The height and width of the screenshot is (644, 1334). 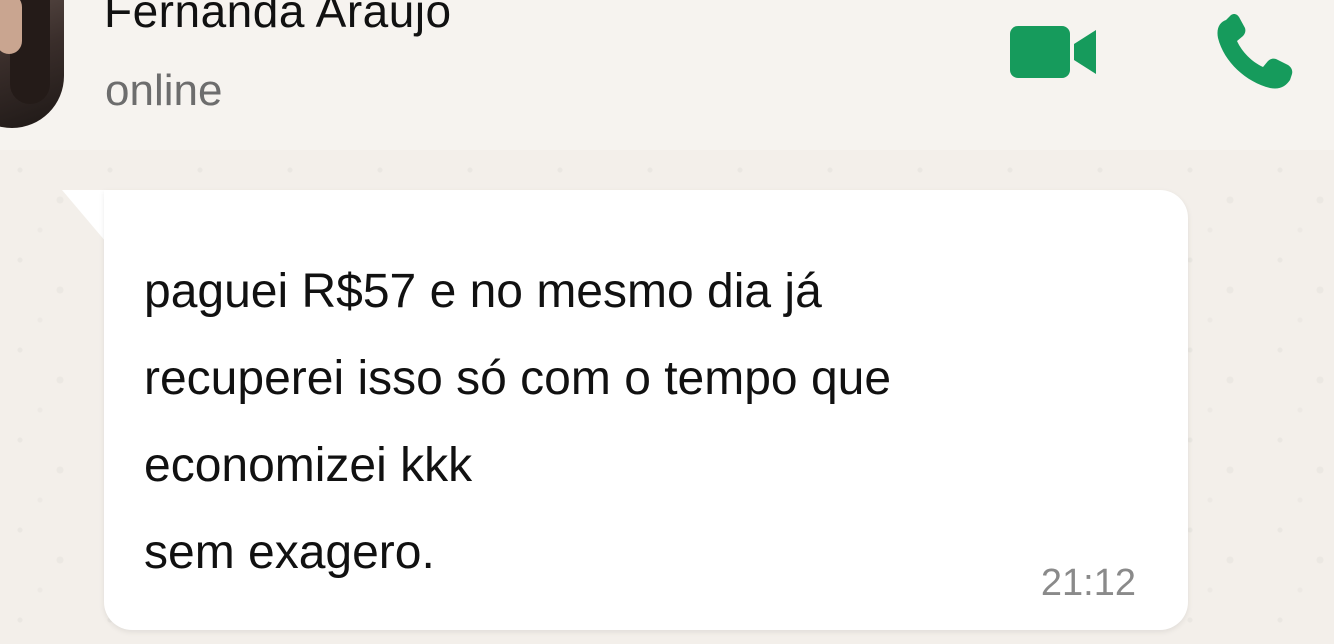 I want to click on contact-name: Fernanda Araujo, so click(x=278, y=19).